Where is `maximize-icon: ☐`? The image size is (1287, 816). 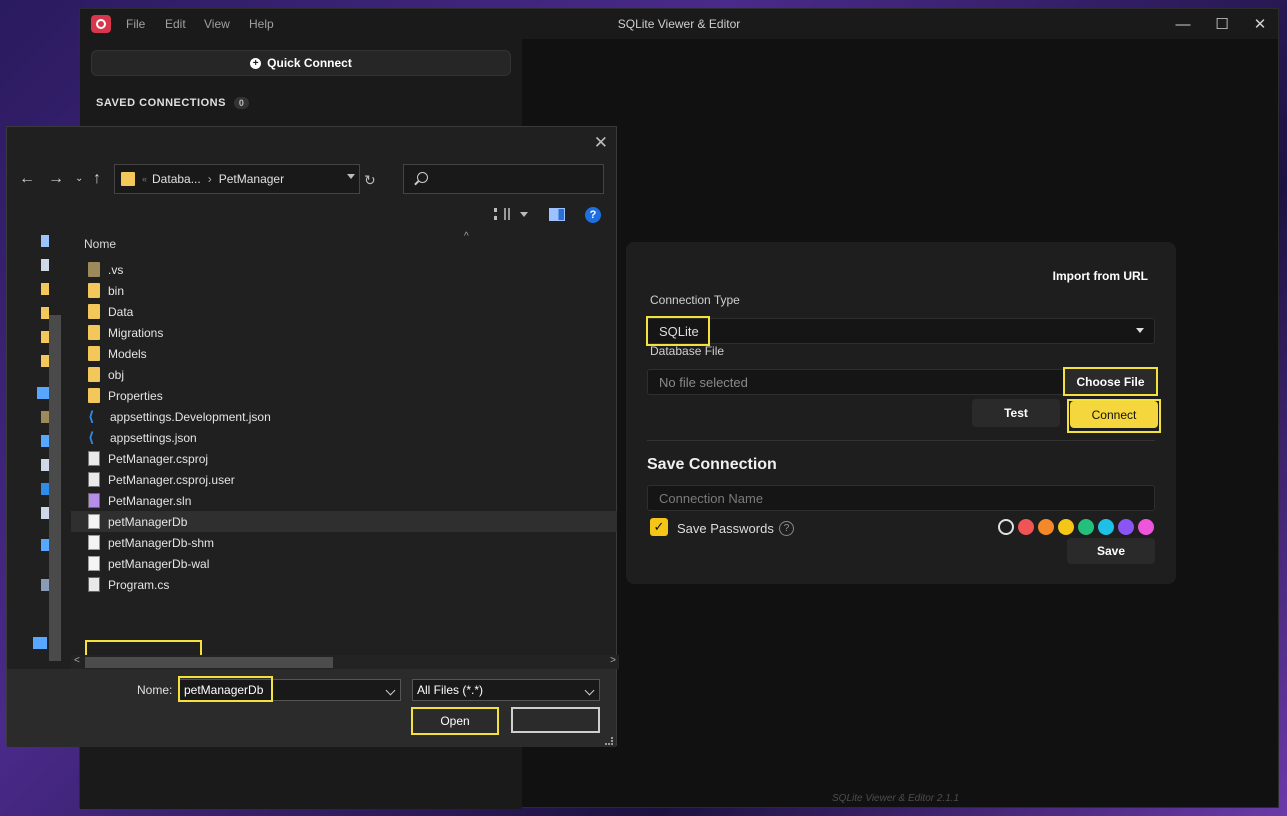
maximize-icon: ☐ is located at coordinates (1222, 24).